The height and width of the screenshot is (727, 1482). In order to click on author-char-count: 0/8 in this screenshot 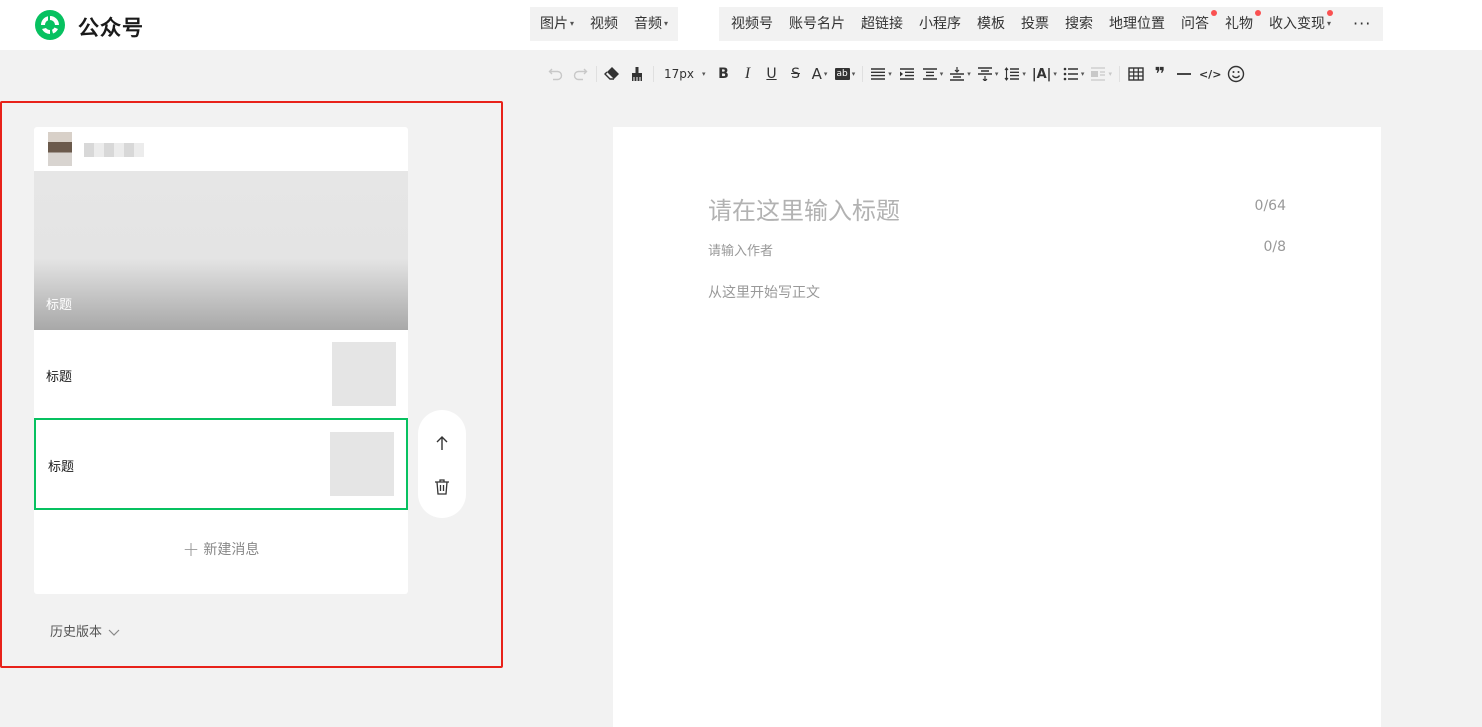, I will do `click(1274, 247)`.